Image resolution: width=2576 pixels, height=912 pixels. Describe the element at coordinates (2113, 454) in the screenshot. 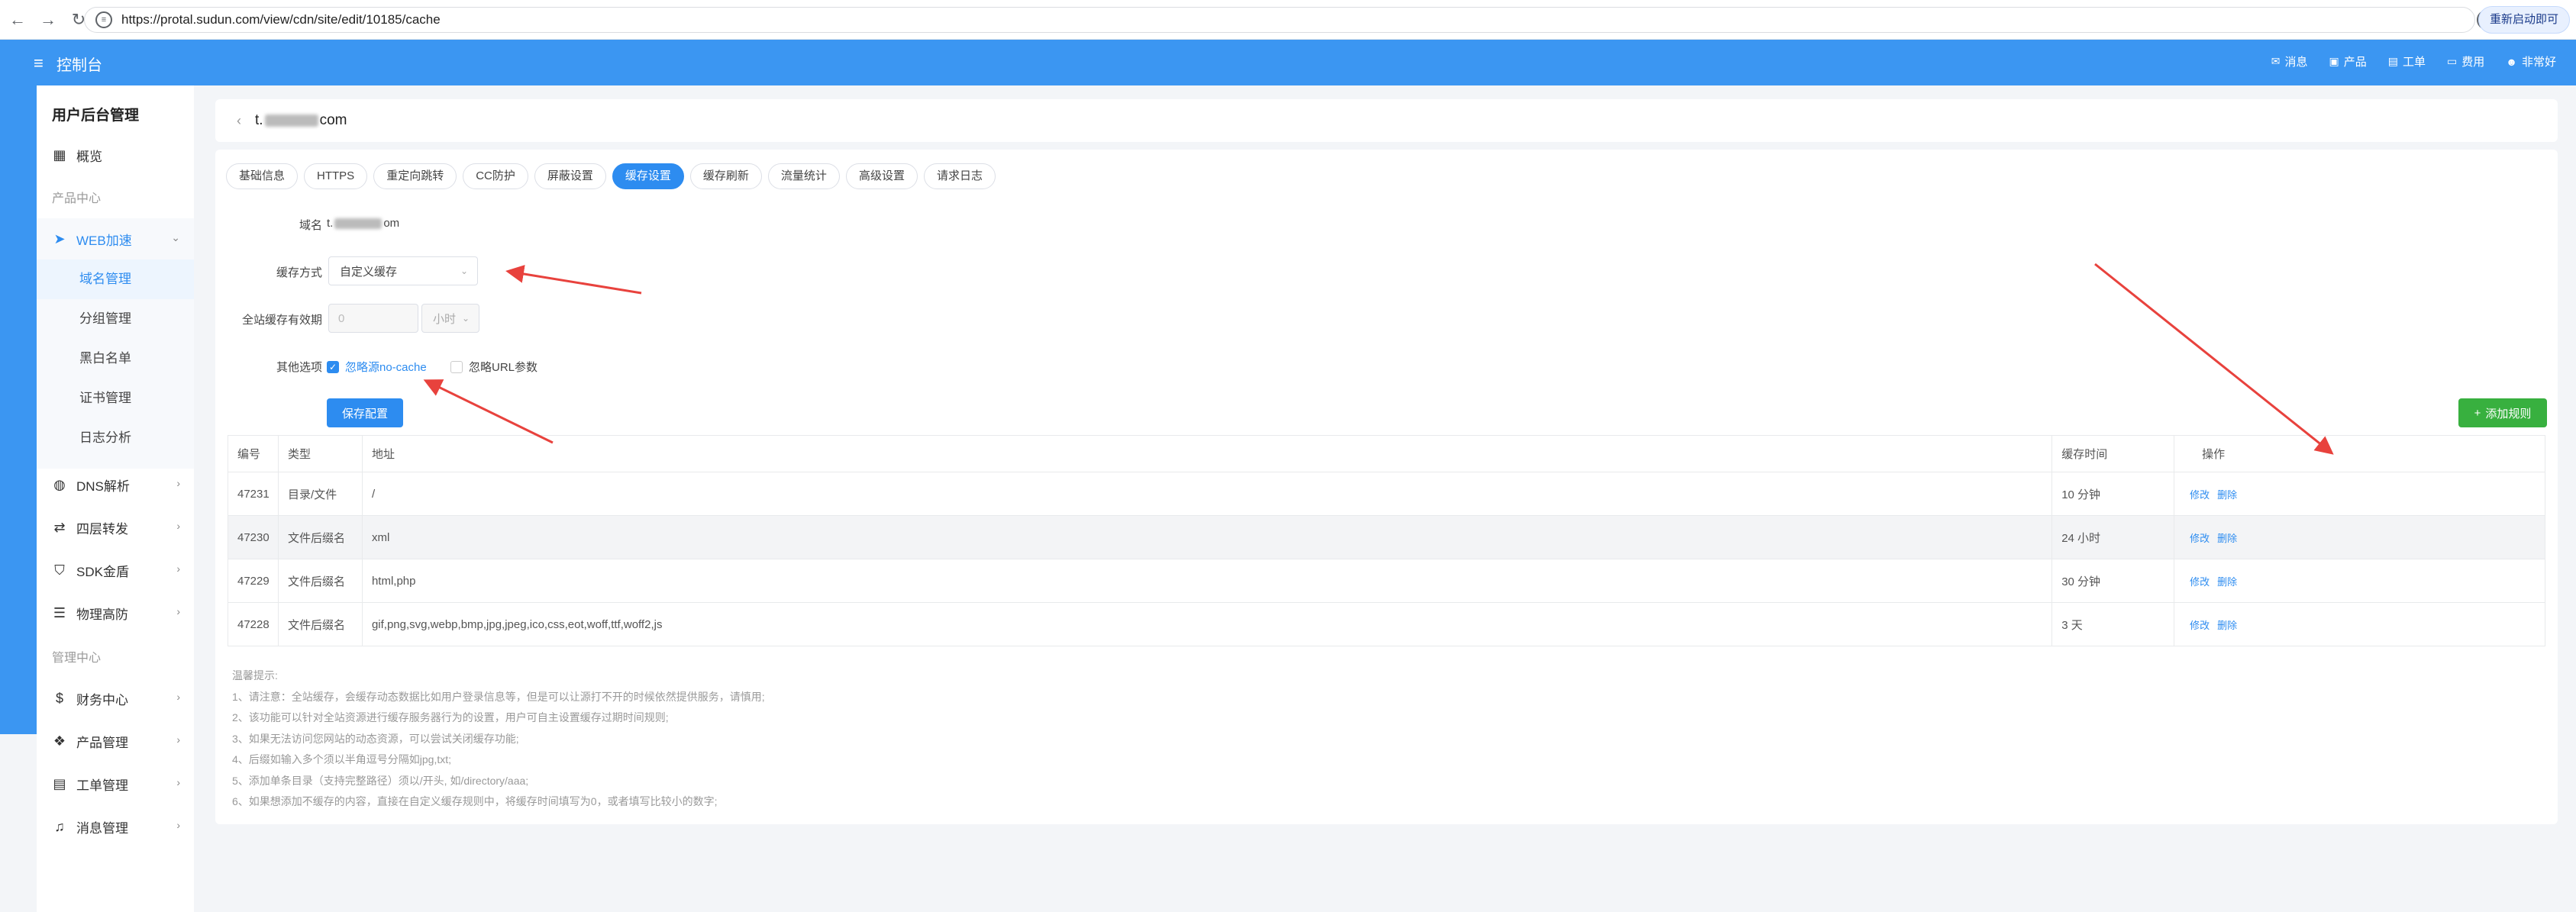

I see `header-time: 缓存时间` at that location.